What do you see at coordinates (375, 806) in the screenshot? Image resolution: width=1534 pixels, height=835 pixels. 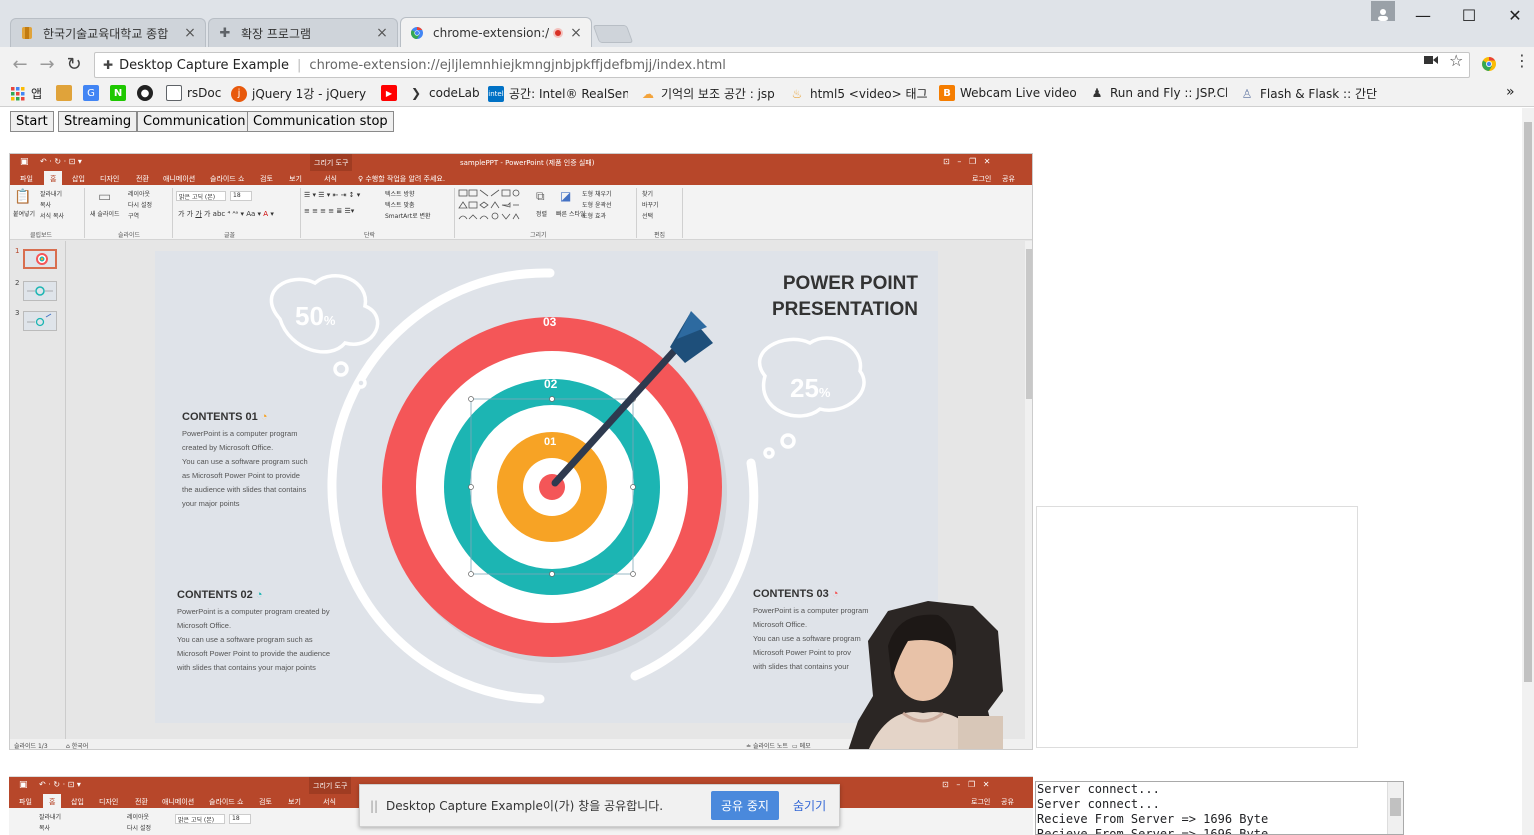 I see `drag-handle-icon: ||` at bounding box center [375, 806].